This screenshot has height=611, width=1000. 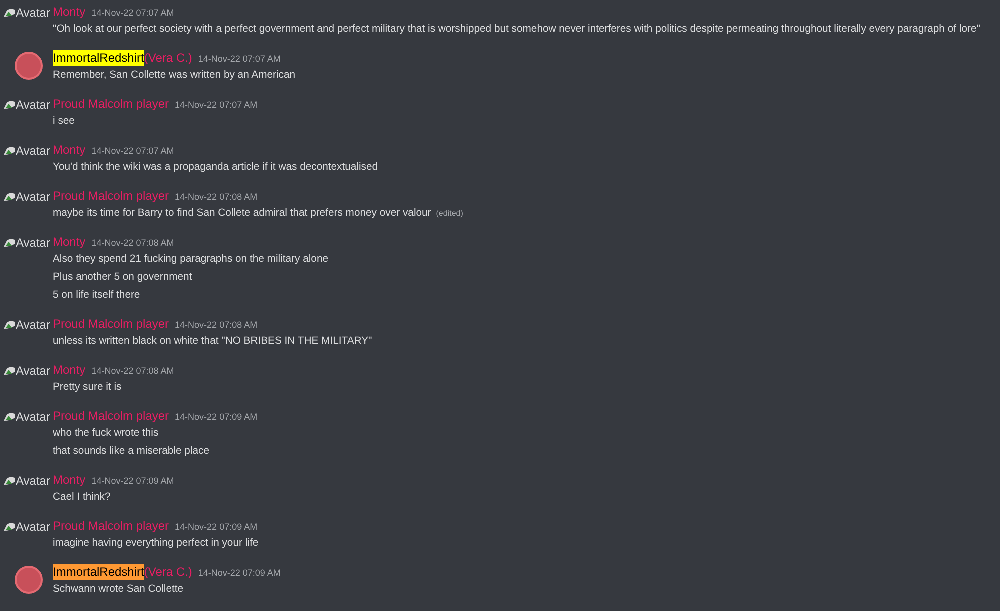 What do you see at coordinates (106, 434) in the screenshot?
I see `message-text: who the fuck wrote this` at bounding box center [106, 434].